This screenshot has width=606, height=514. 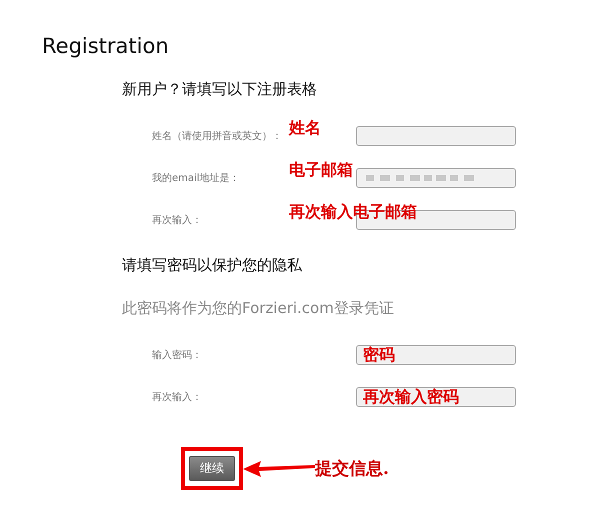 What do you see at coordinates (220, 89) in the screenshot?
I see `section-heading: 新用户？请填写以下注册表格` at bounding box center [220, 89].